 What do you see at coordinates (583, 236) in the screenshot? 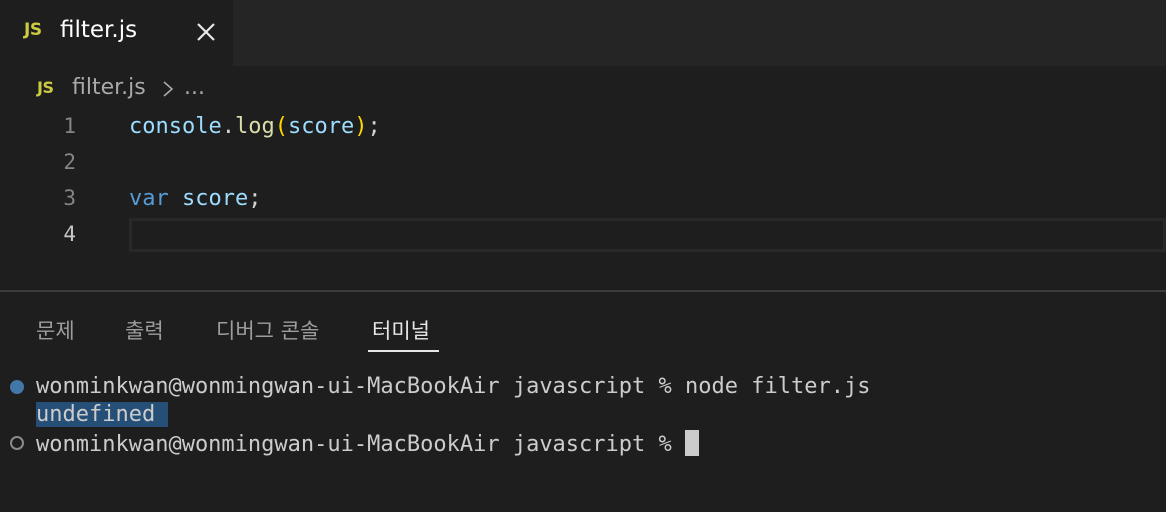
I see `code-line-current: 4` at bounding box center [583, 236].